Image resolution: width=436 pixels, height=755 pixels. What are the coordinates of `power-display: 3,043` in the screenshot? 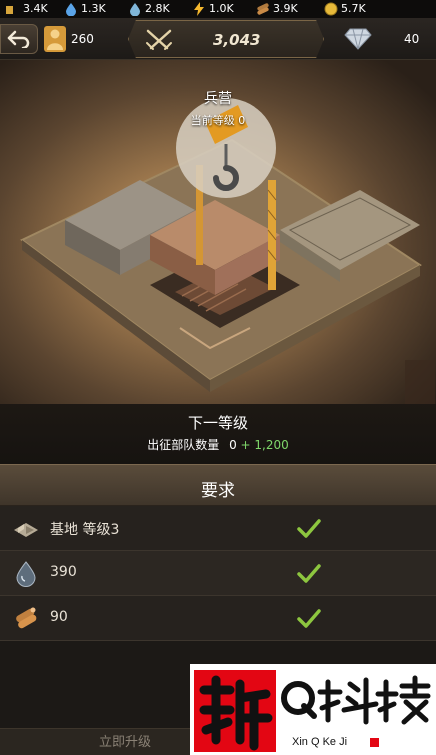 It's located at (226, 39).